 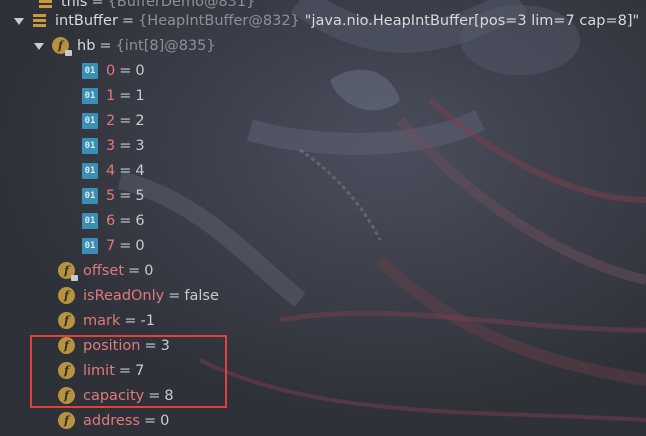 I want to click on array-value: 1, so click(x=140, y=95).